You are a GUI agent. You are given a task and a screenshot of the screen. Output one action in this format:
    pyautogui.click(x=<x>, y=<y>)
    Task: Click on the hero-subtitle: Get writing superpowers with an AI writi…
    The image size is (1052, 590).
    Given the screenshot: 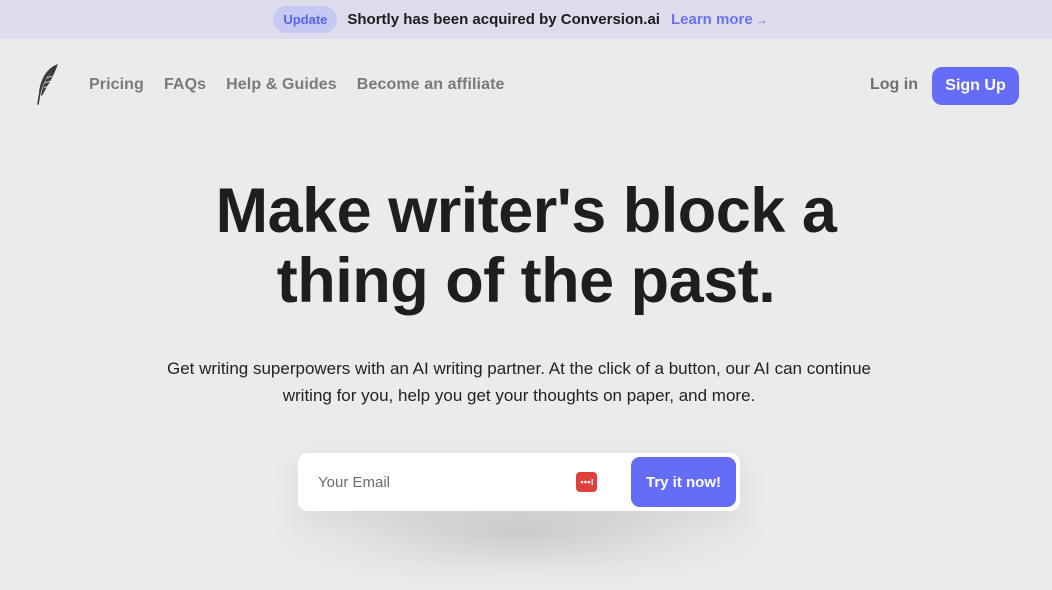 What is the action you would take?
    pyautogui.click(x=519, y=382)
    